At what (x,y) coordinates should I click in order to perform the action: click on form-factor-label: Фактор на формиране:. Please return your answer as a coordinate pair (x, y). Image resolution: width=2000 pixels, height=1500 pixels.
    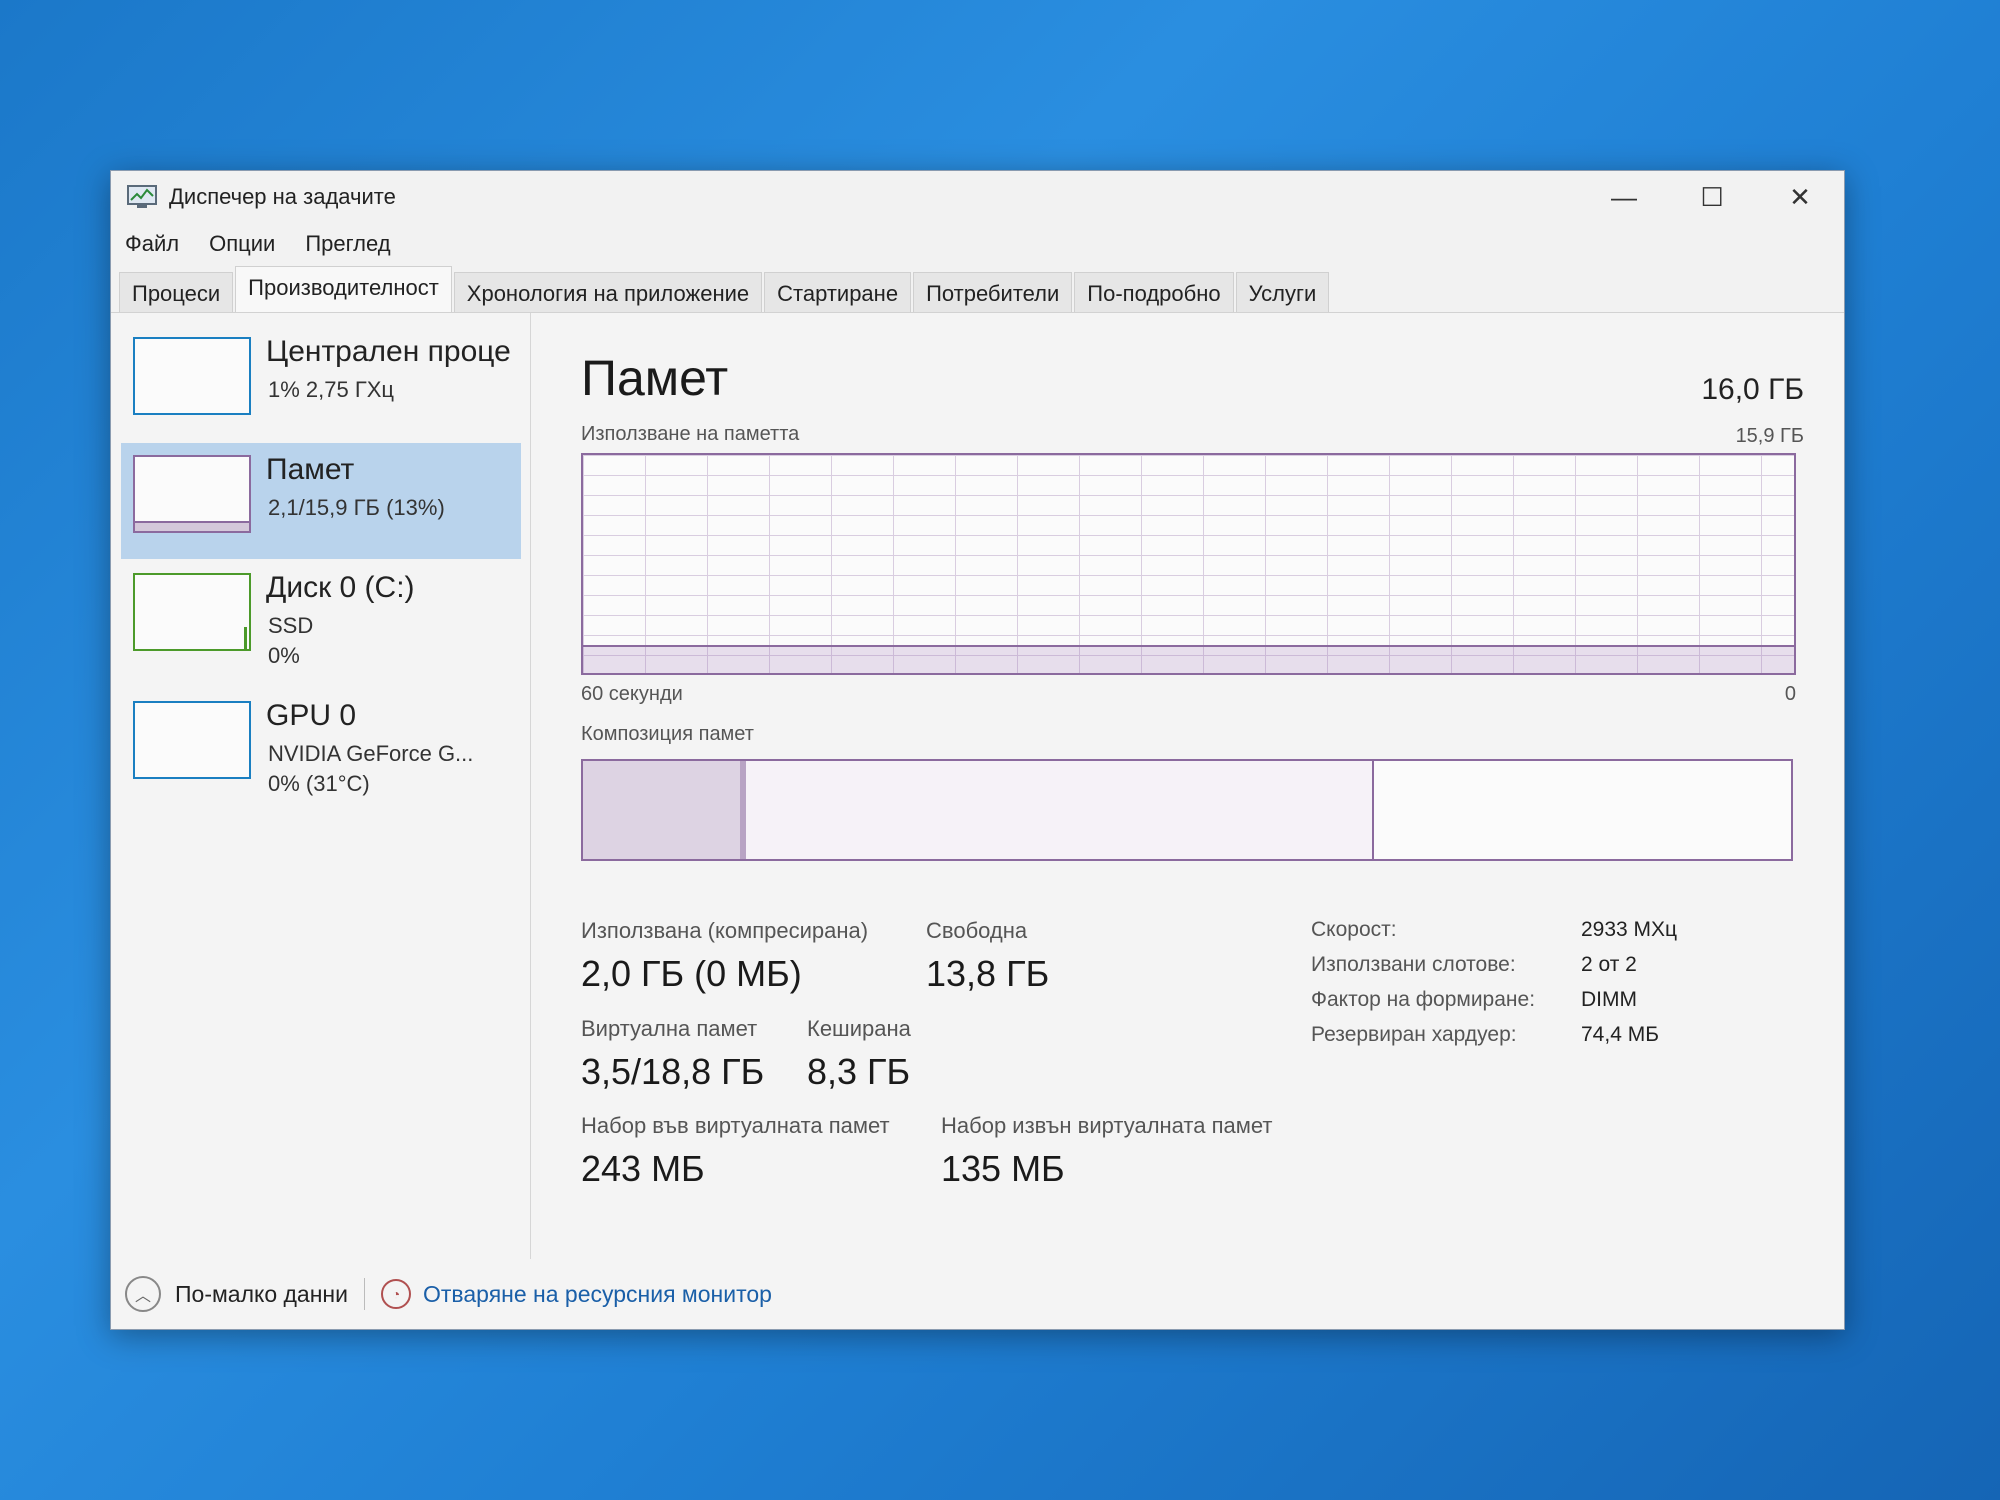
    Looking at the image, I should click on (1423, 999).